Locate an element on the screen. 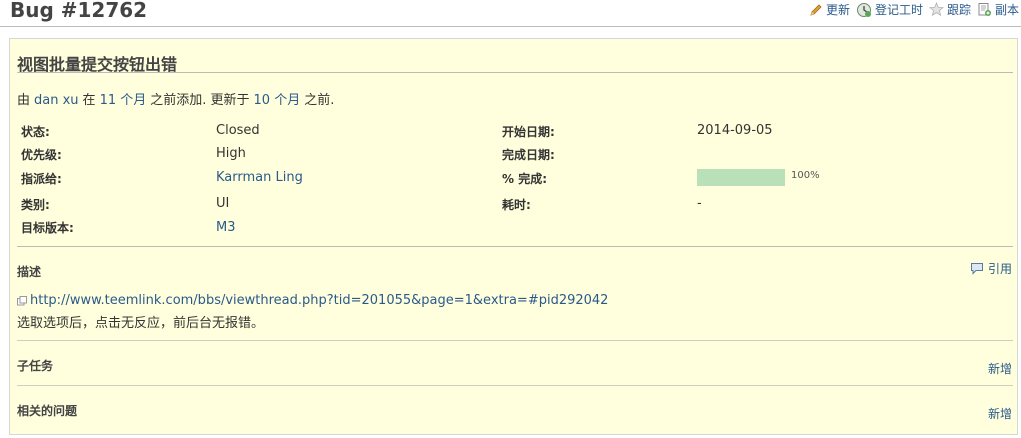 This screenshot has width=1021, height=438. description-text: 选取选项后，点击无反应，前后台无报错。 is located at coordinates (141, 323).